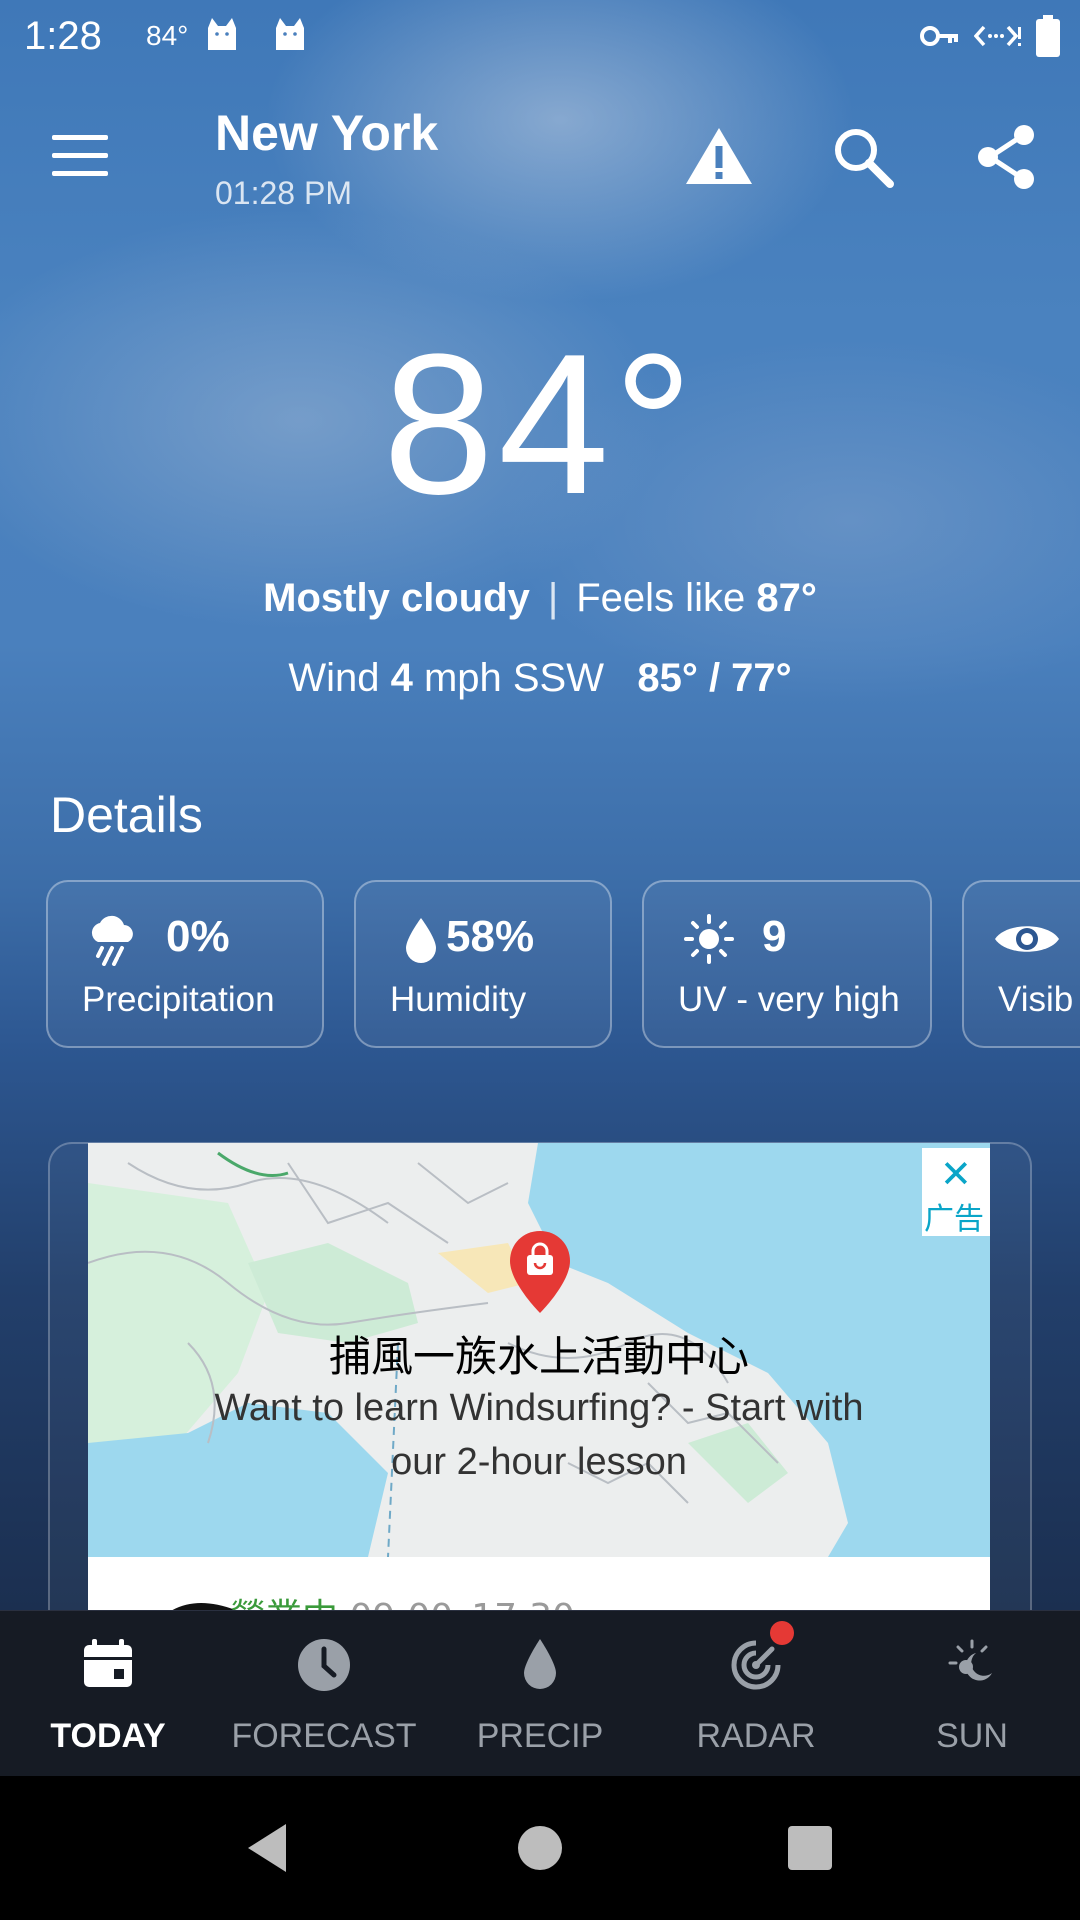 This screenshot has height=1920, width=1080. I want to click on nav-today: TODAY, so click(108, 1694).